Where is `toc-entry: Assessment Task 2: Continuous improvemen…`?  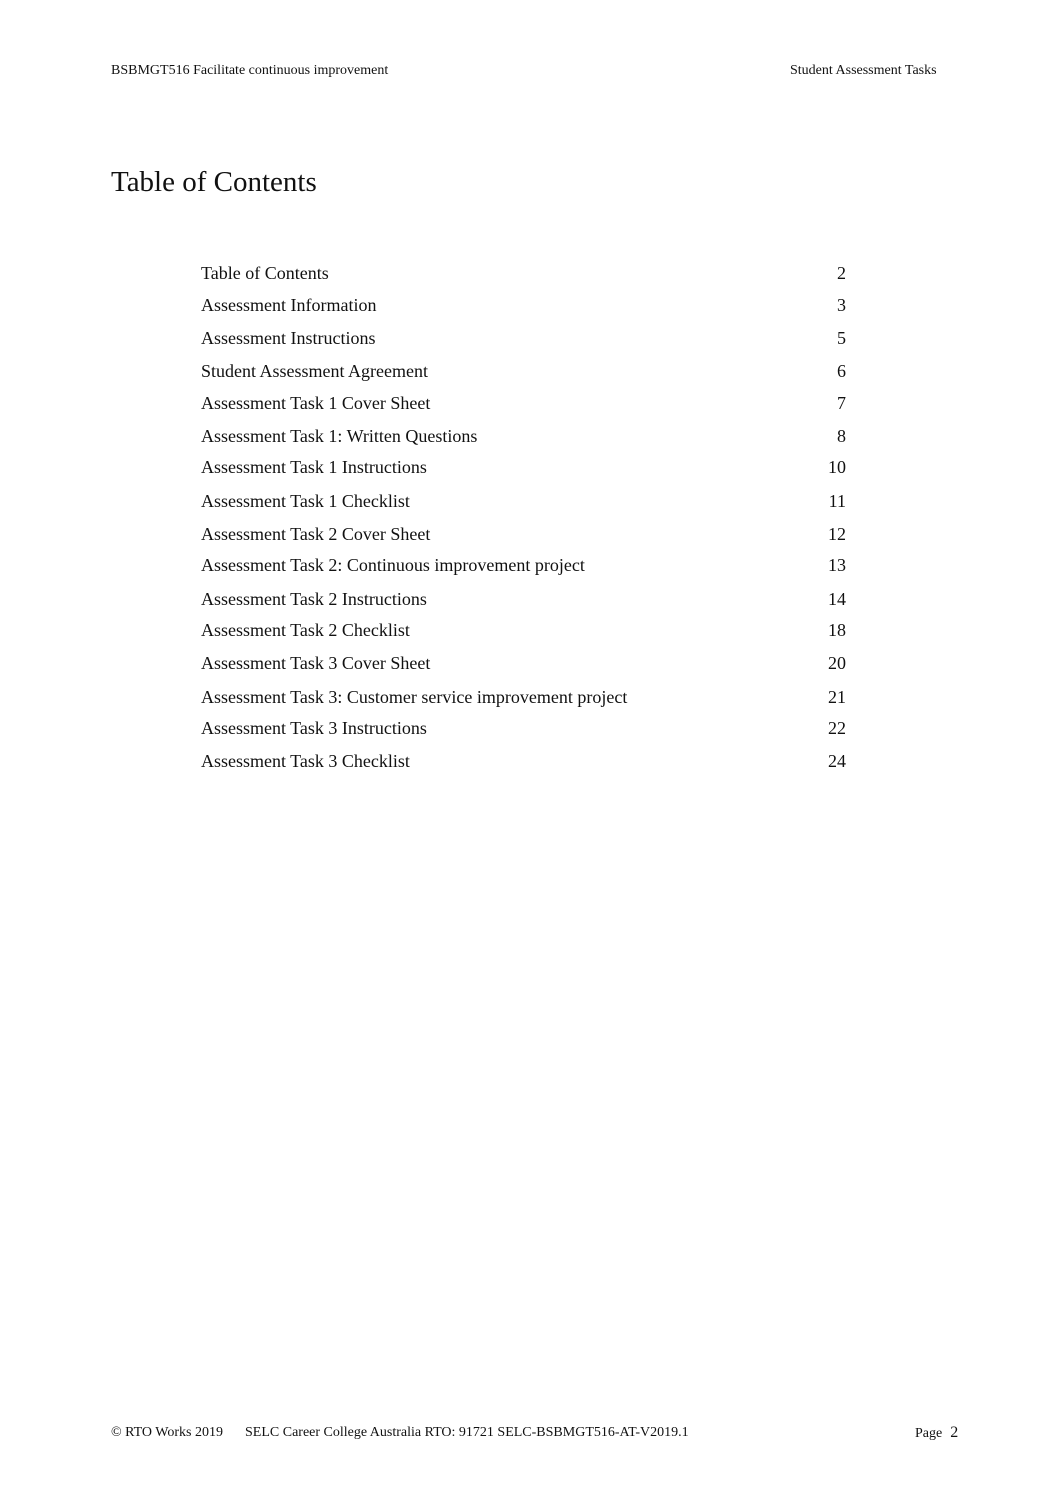
toc-entry: Assessment Task 2: Continuous improvemen… is located at coordinates (523, 565).